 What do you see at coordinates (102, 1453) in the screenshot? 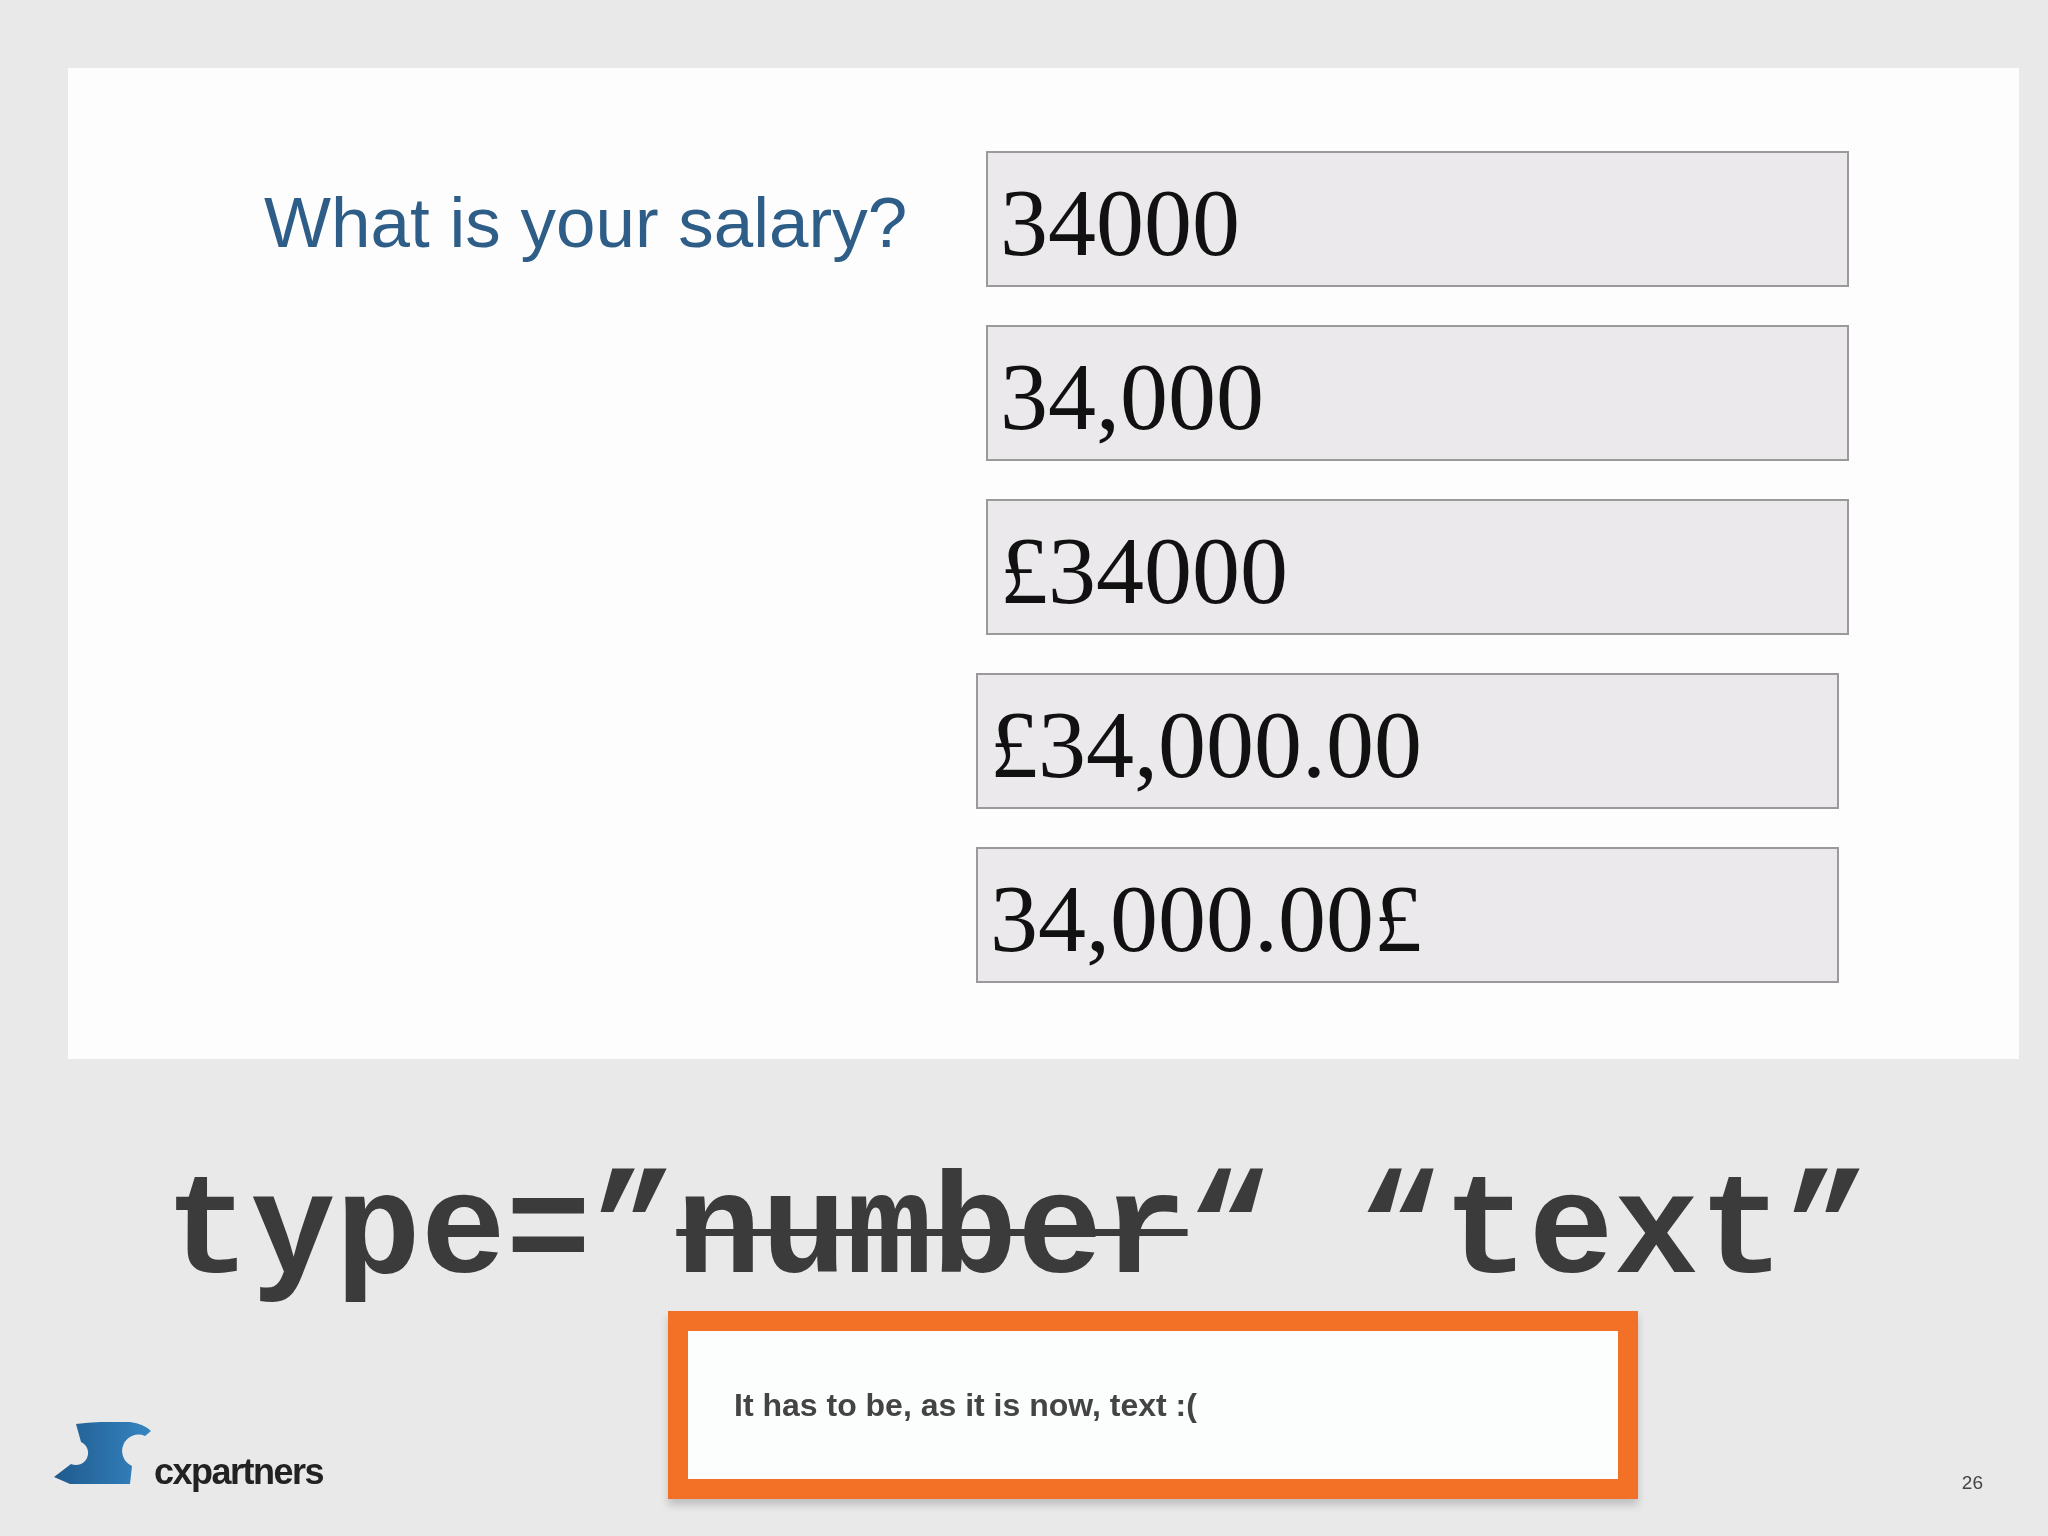
I see `logo-mark-icon` at bounding box center [102, 1453].